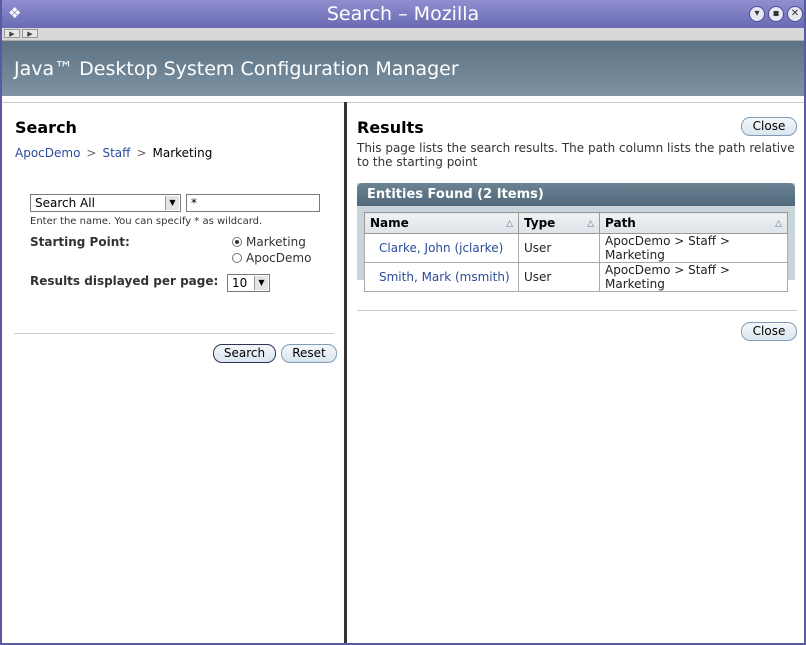 The image size is (806, 645). I want to click on search-query-input: *, so click(253, 203).